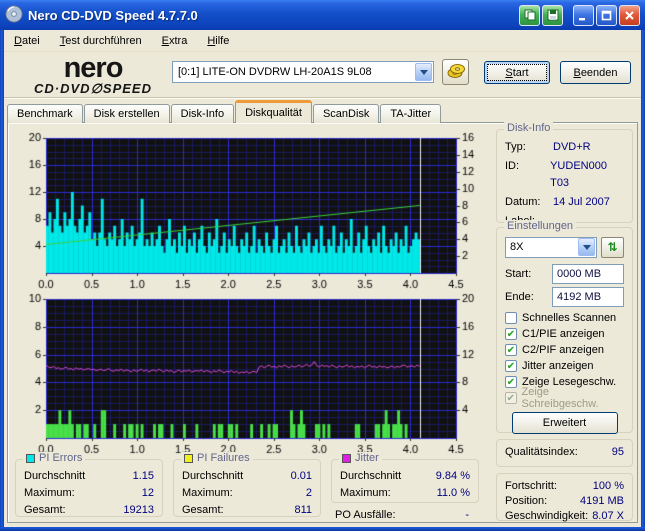 Image resolution: width=645 pixels, height=531 pixels. Describe the element at coordinates (519, 297) in the screenshot. I see `end-field-label: Ende:` at that location.